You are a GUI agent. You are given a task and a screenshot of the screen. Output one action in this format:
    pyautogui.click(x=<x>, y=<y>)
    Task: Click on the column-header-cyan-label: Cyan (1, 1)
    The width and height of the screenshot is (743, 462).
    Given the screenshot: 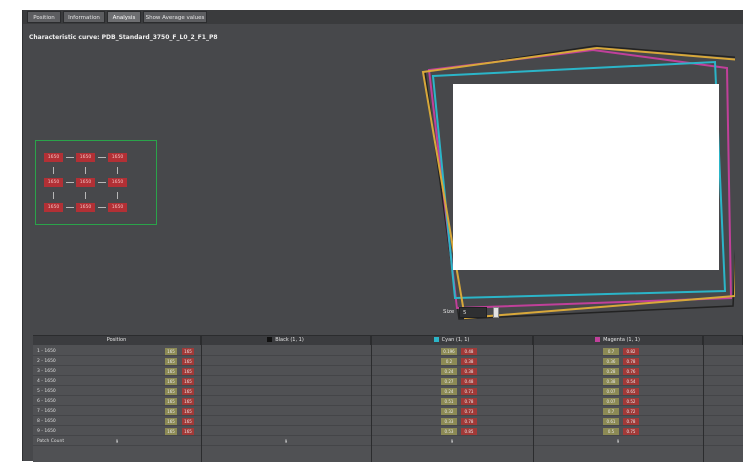 What is the action you would take?
    pyautogui.click(x=455, y=340)
    